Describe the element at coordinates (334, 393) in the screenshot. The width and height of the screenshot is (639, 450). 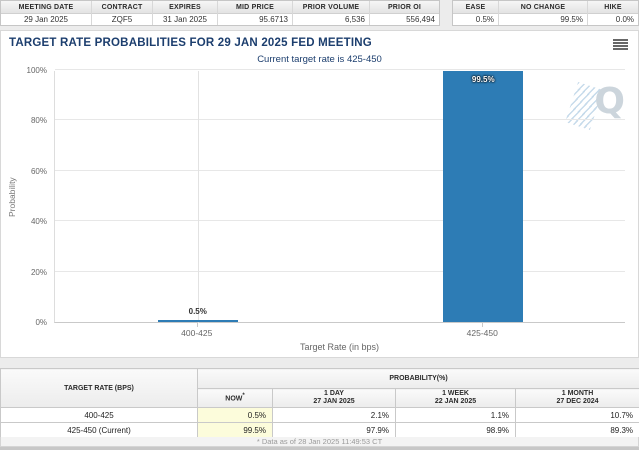
I see `col-header-line1: 1 DAY` at that location.